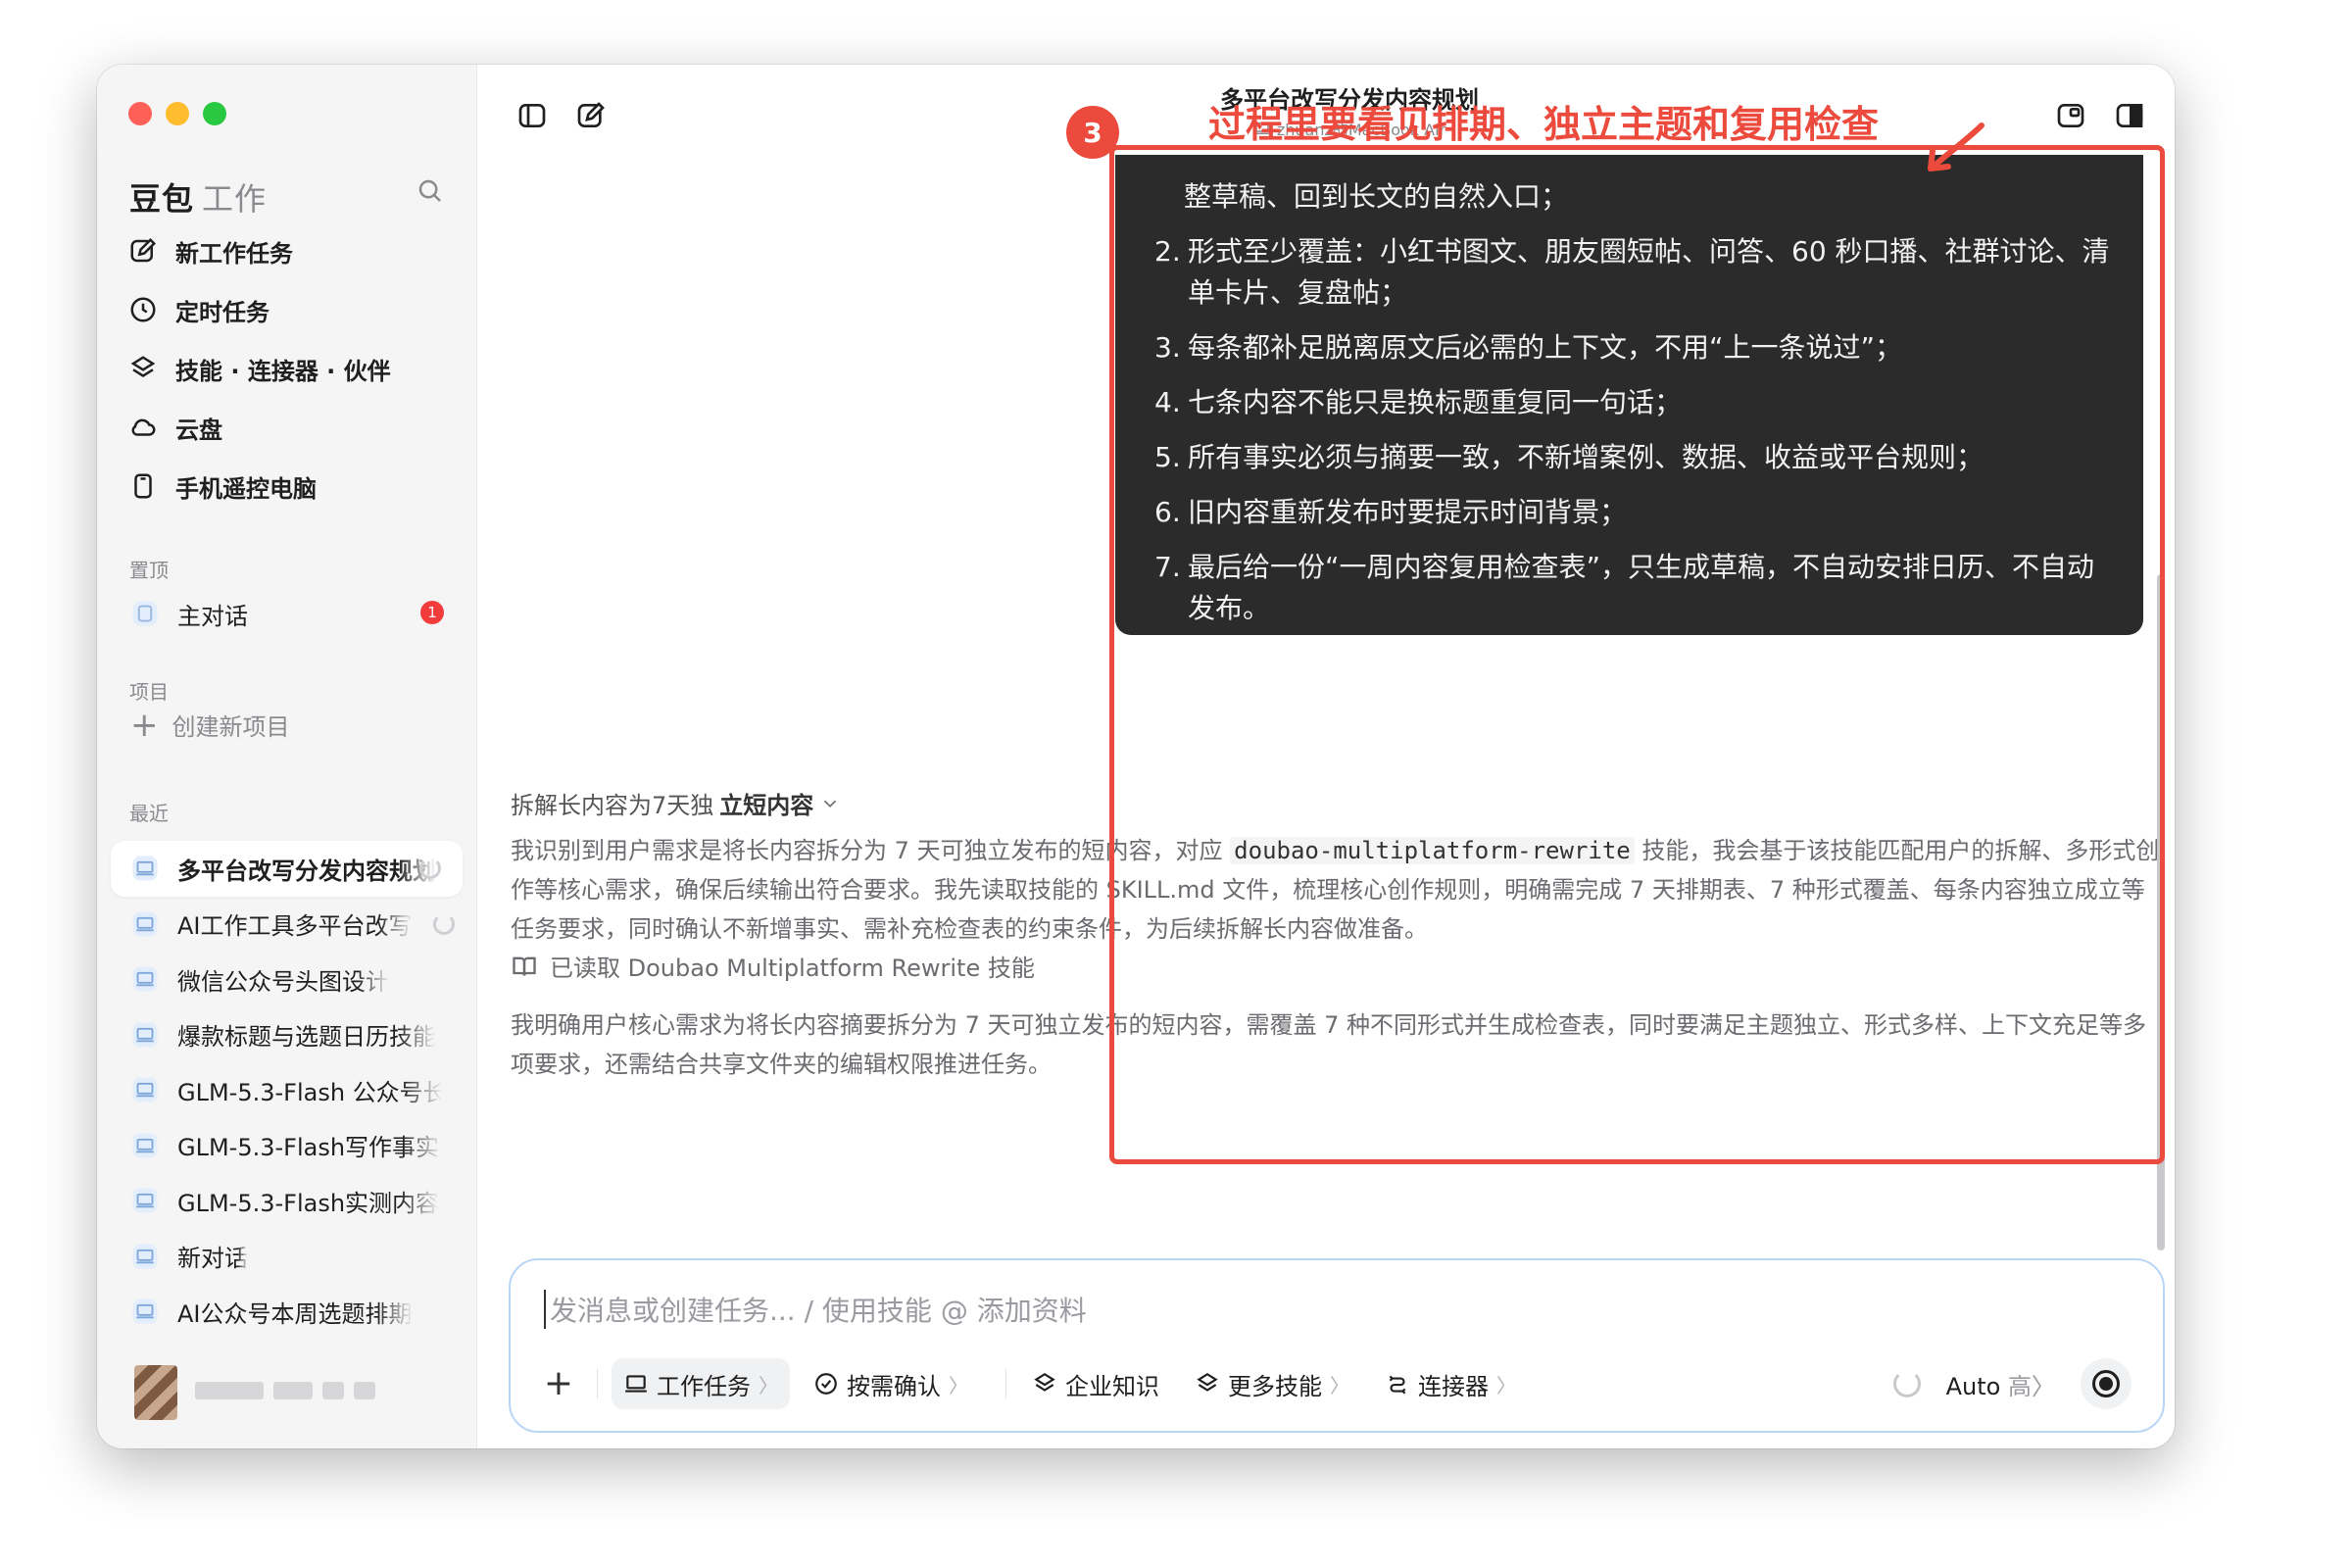 The image size is (2352, 1568). What do you see at coordinates (149, 570) in the screenshot?
I see `pinned-section-label: 置顶` at bounding box center [149, 570].